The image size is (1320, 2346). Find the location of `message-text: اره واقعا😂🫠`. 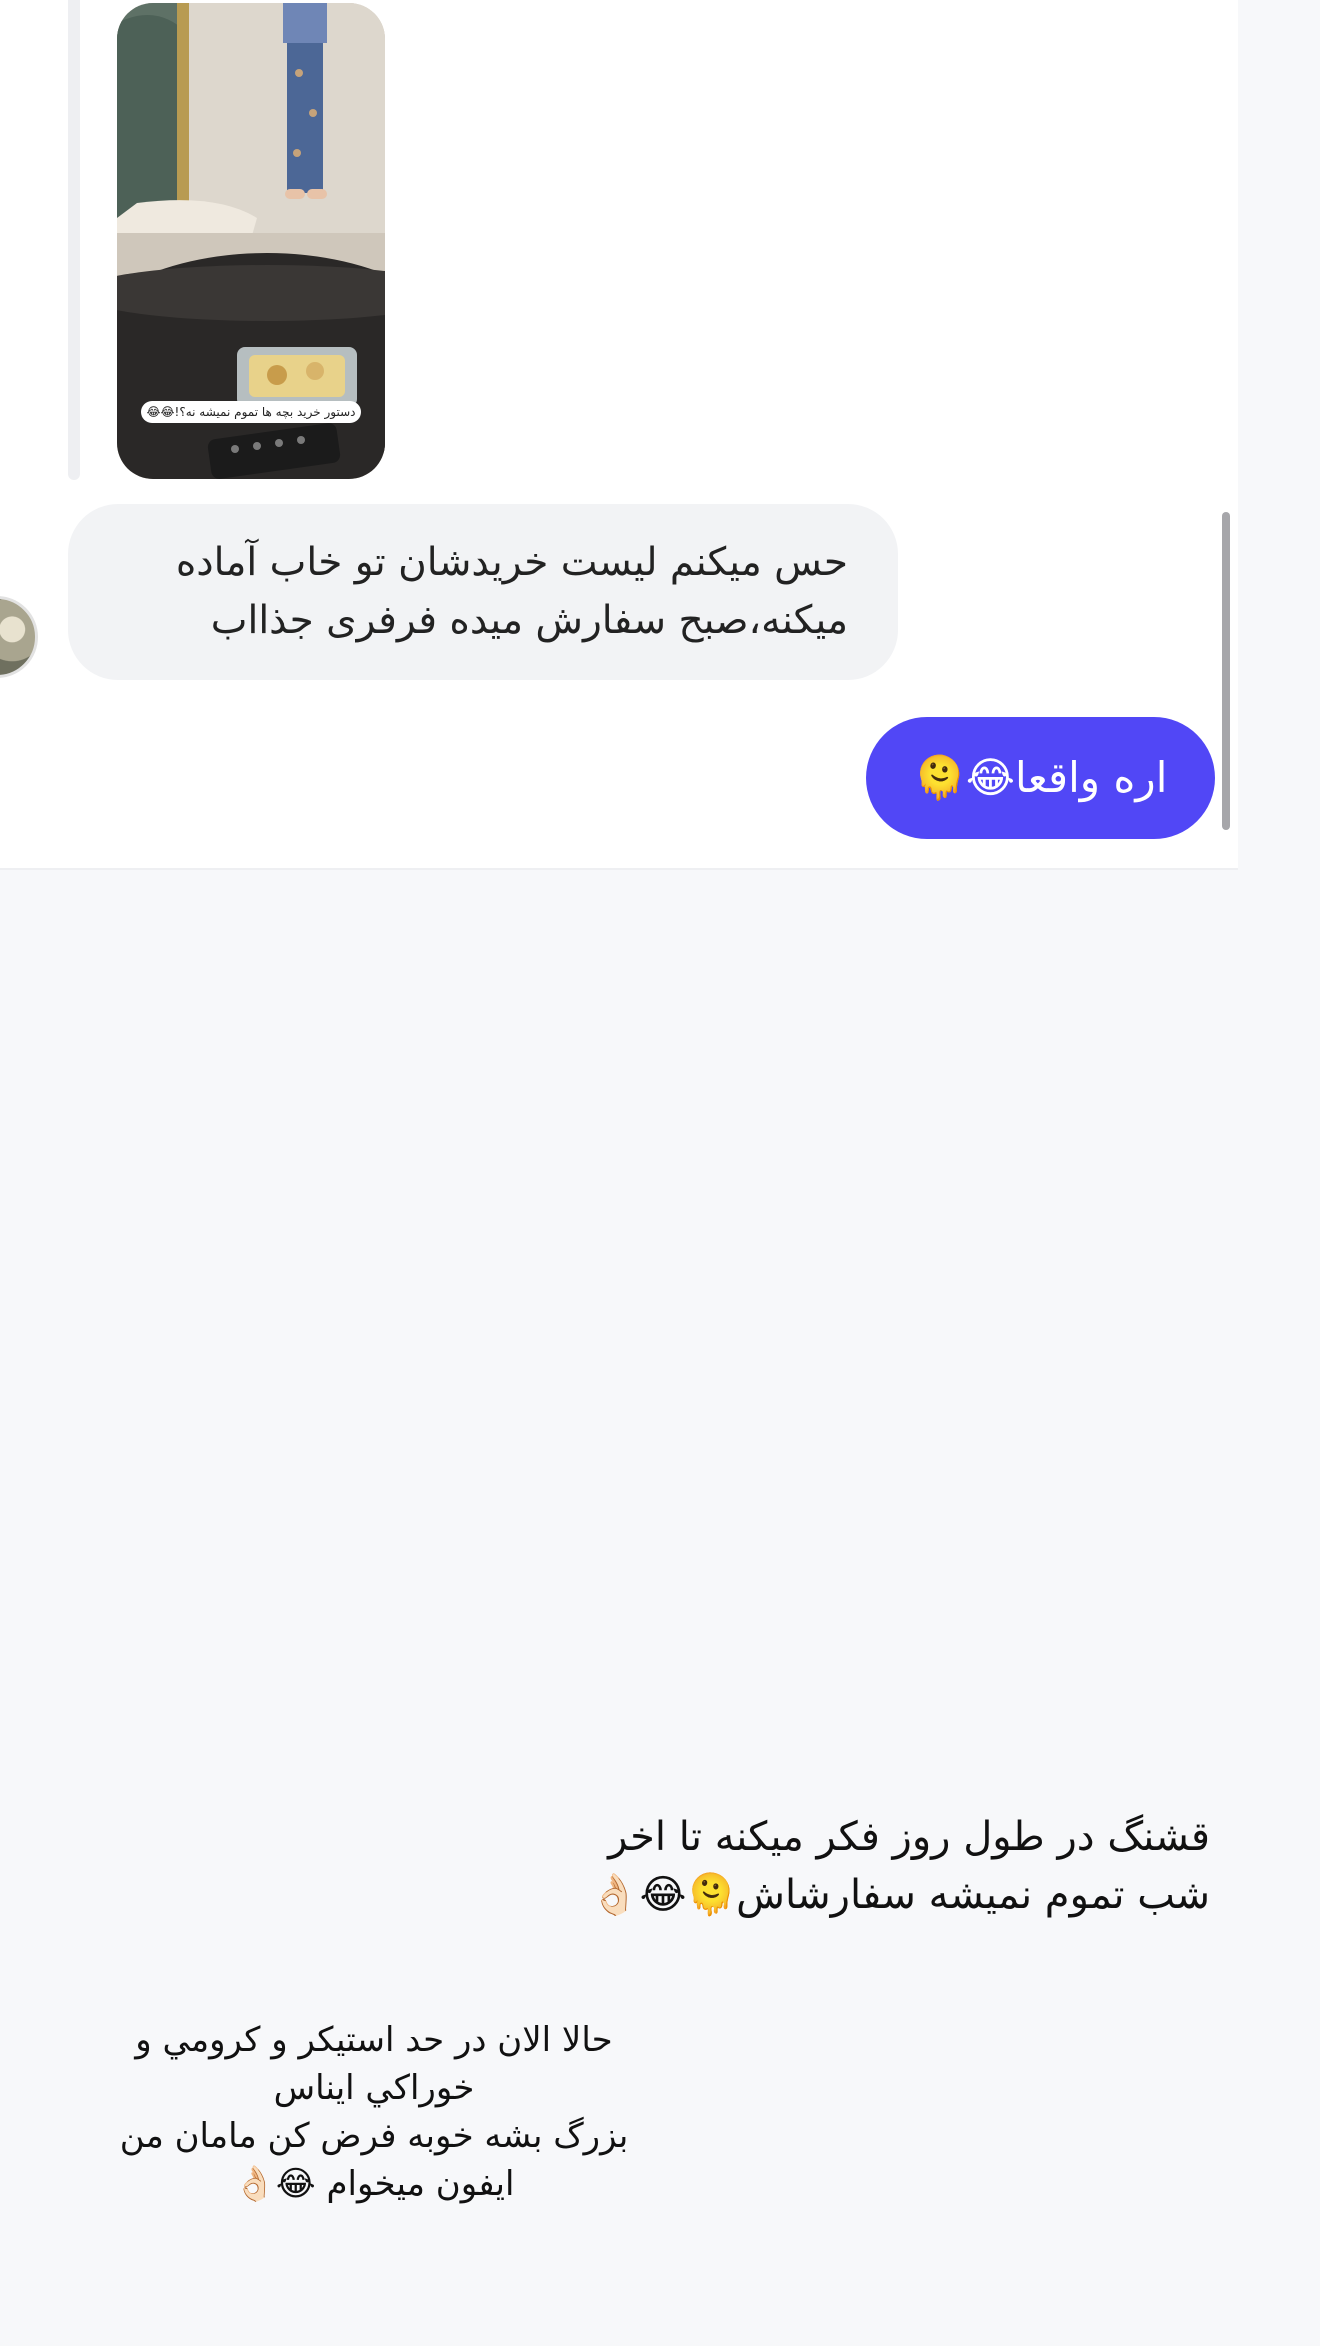

message-text: اره واقعا😂🫠 is located at coordinates (1040, 777).